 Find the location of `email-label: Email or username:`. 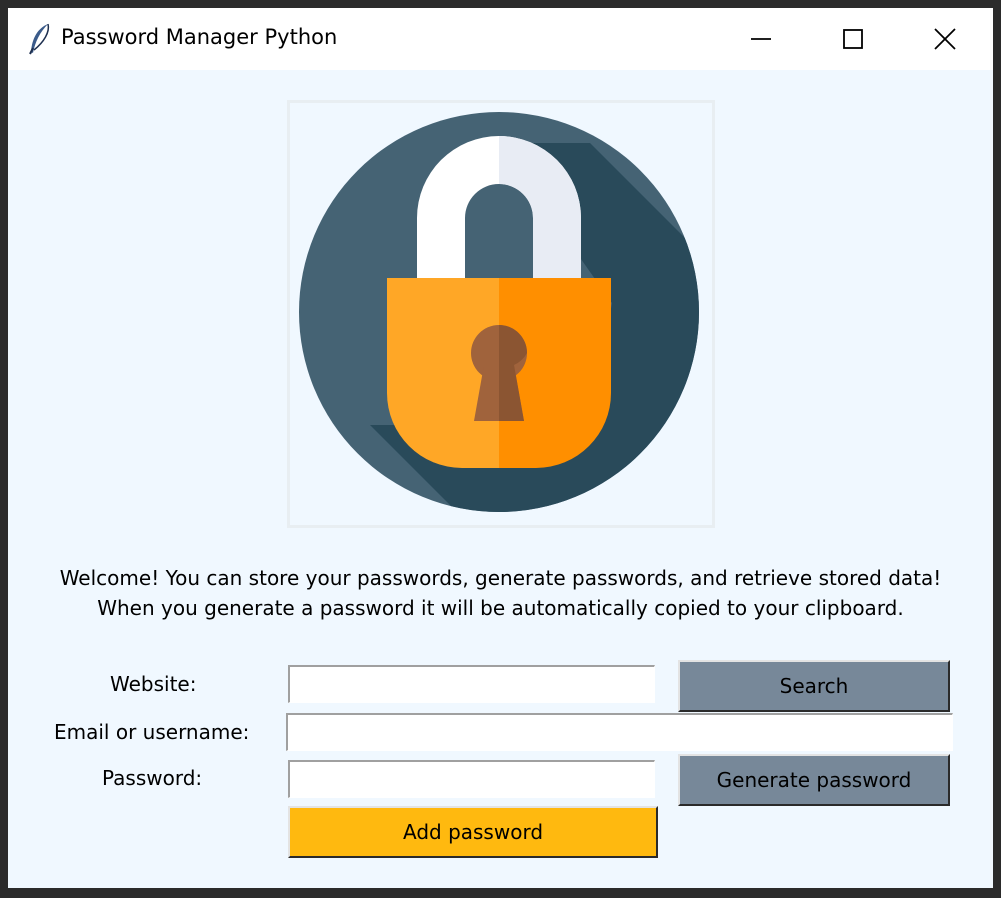

email-label: Email or username: is located at coordinates (152, 732).